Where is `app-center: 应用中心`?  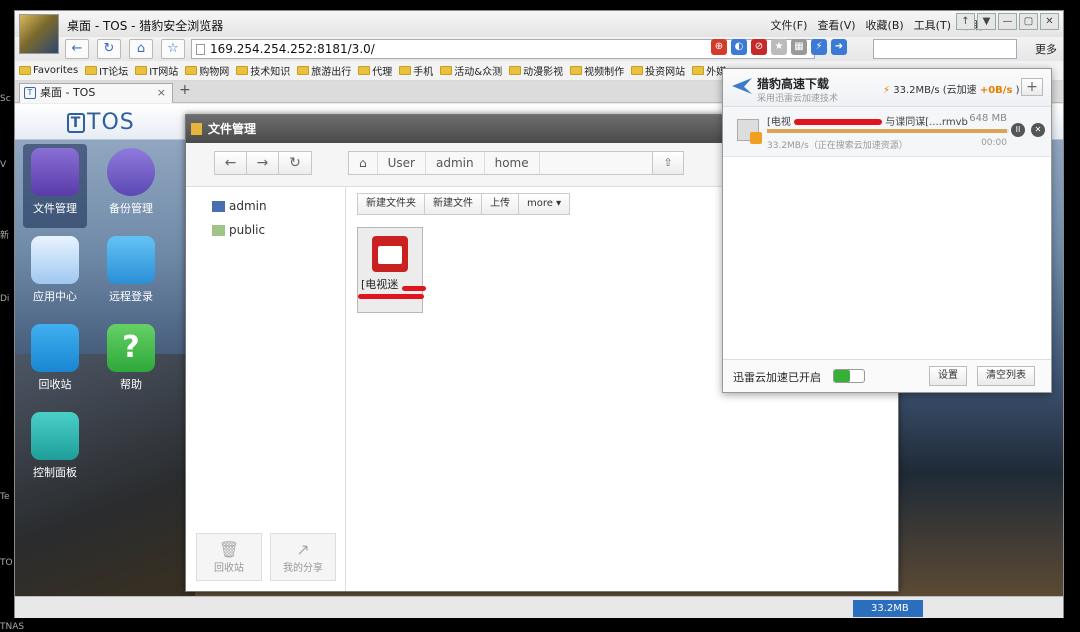 app-center: 应用中心 is located at coordinates (55, 270).